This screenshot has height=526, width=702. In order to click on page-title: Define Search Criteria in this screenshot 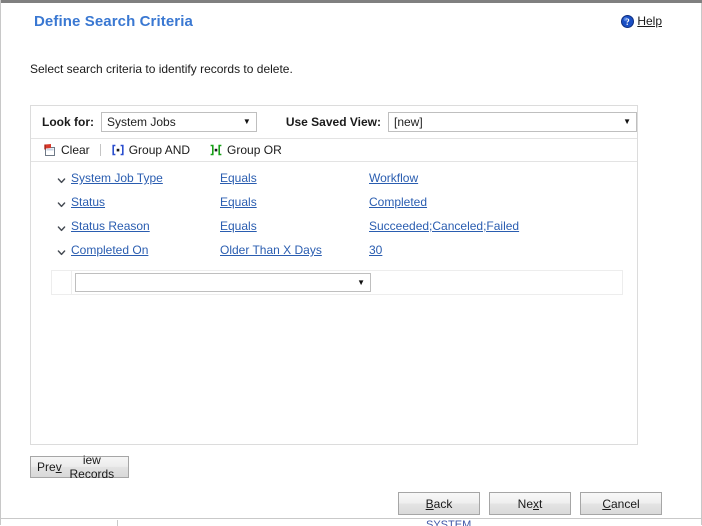, I will do `click(113, 21)`.